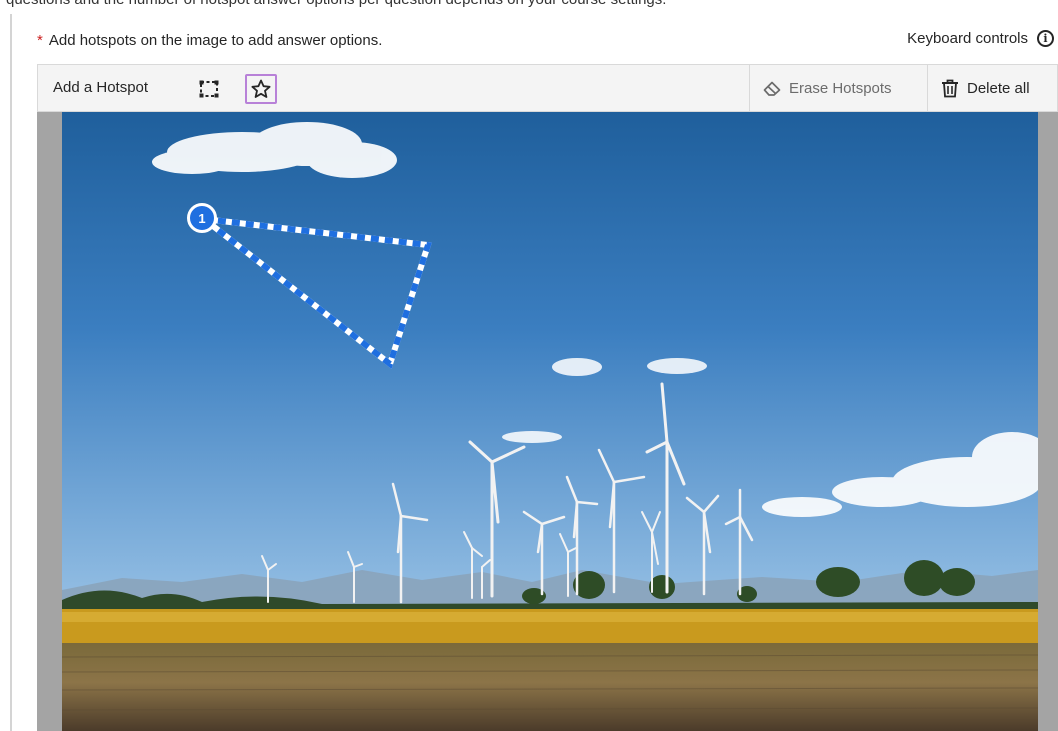 The width and height of the screenshot is (1058, 731). I want to click on required-marker: *, so click(40, 40).